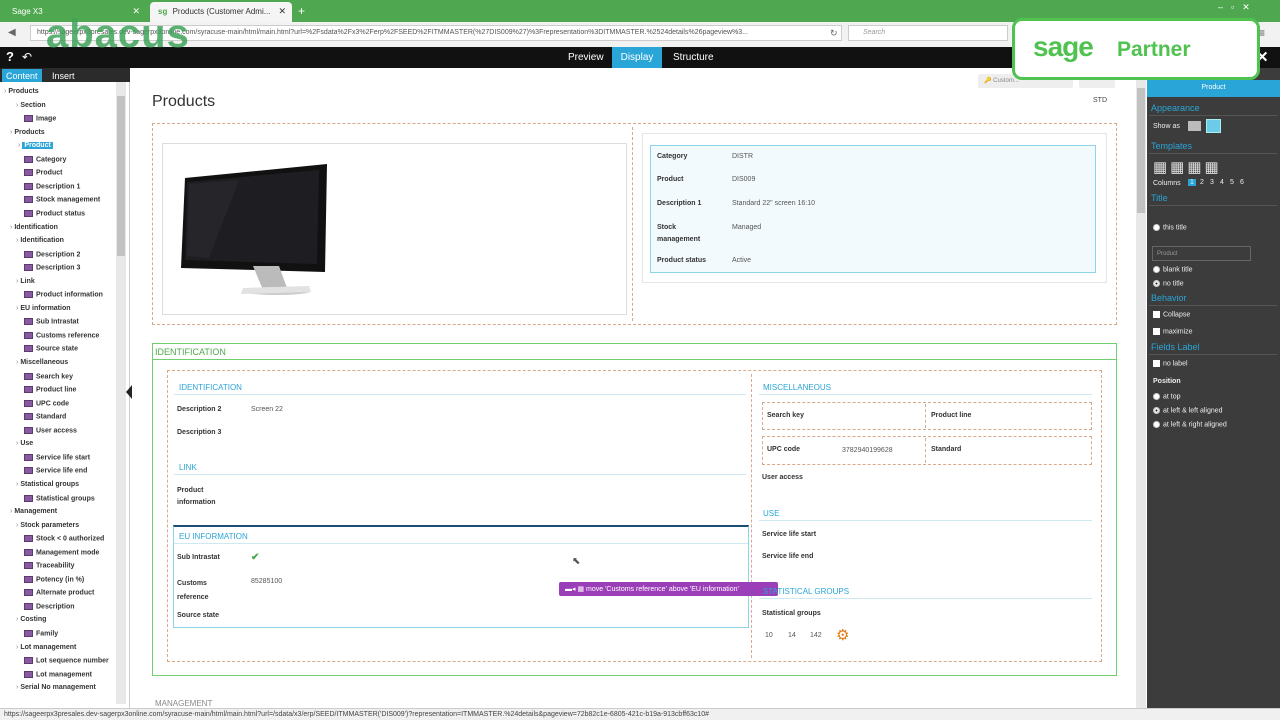  I want to click on option-maximize: maximize, so click(1173, 331).